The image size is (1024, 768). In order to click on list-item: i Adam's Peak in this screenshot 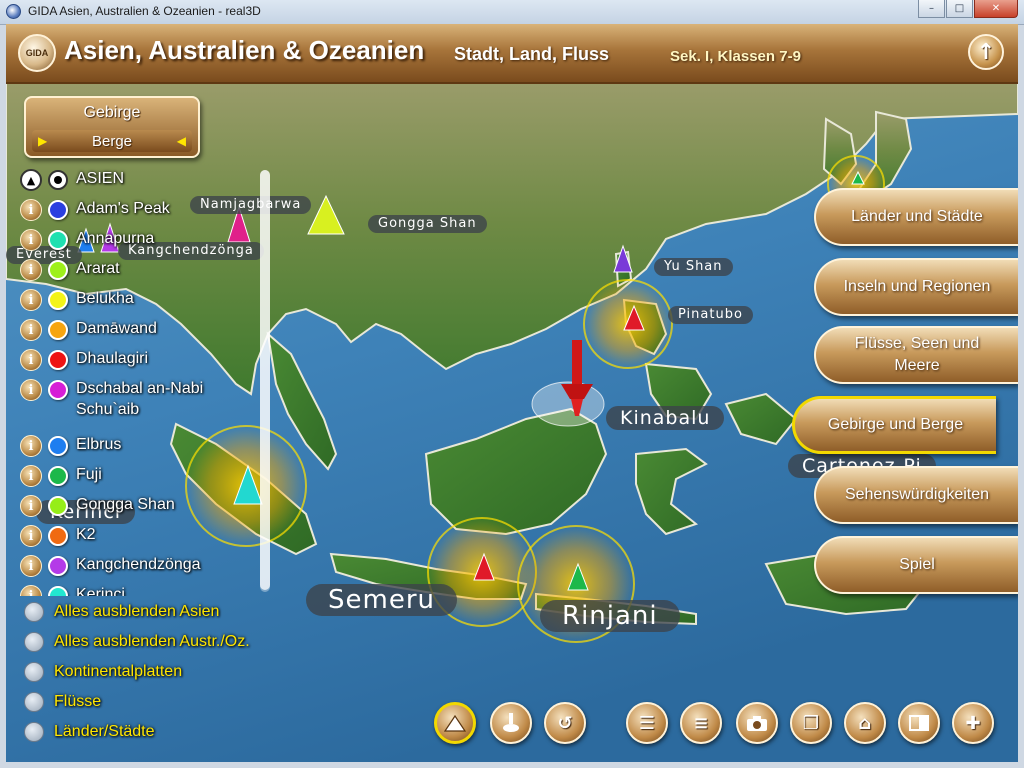, I will do `click(140, 211)`.